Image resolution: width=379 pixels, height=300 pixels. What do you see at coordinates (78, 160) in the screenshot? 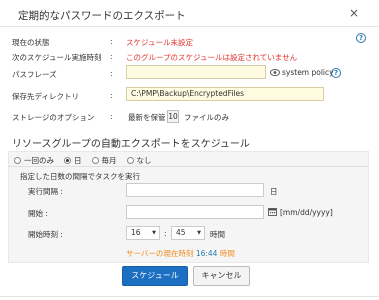
I see `radio-label: 日` at bounding box center [78, 160].